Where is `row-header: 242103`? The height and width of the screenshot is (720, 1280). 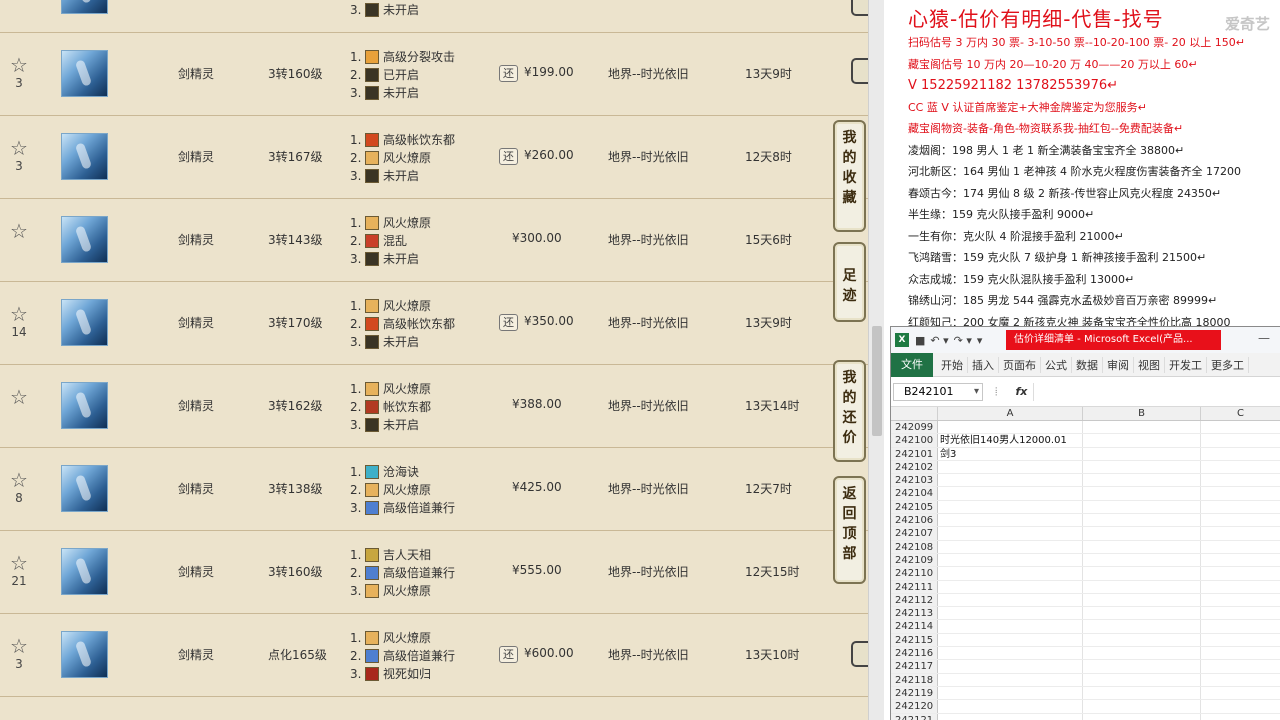
row-header: 242103 is located at coordinates (914, 480).